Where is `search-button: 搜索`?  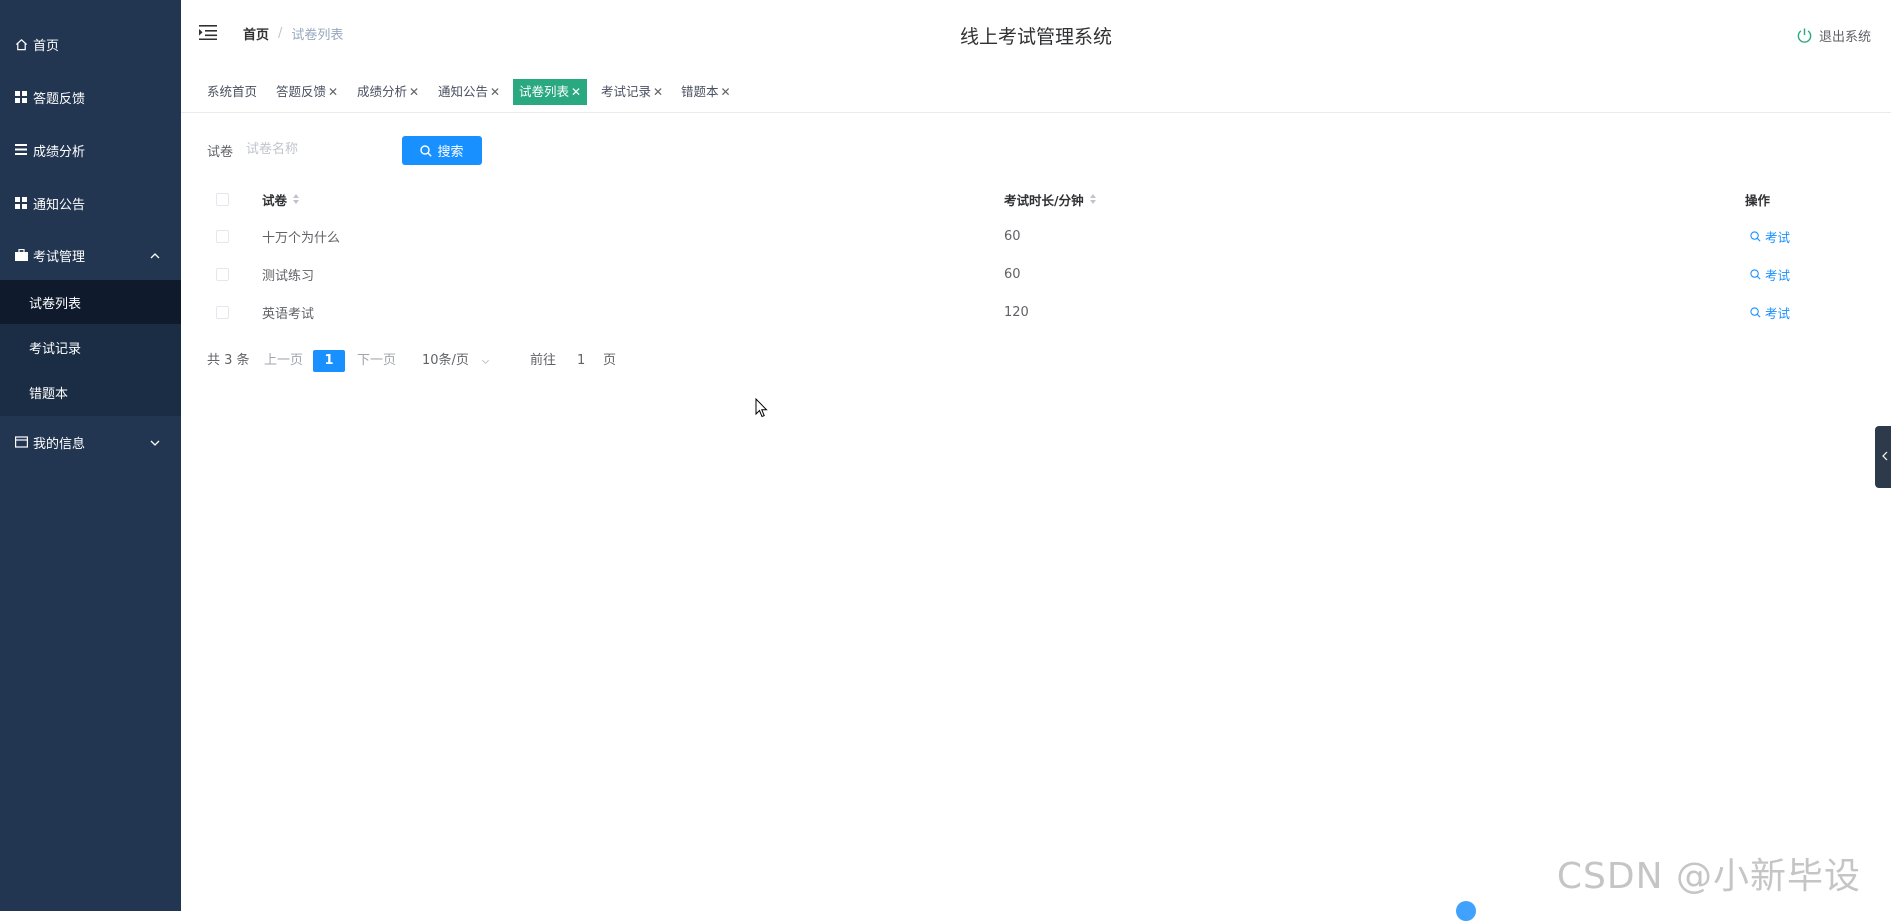
search-button: 搜索 is located at coordinates (442, 150).